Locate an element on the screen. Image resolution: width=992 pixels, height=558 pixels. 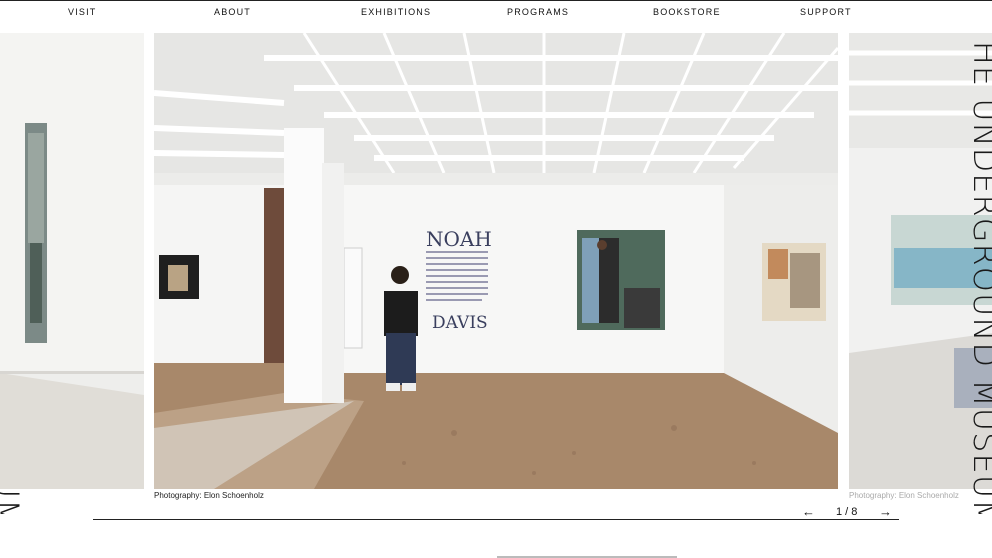
nav-bookstore: BOOKSTORE is located at coordinates (687, 12).